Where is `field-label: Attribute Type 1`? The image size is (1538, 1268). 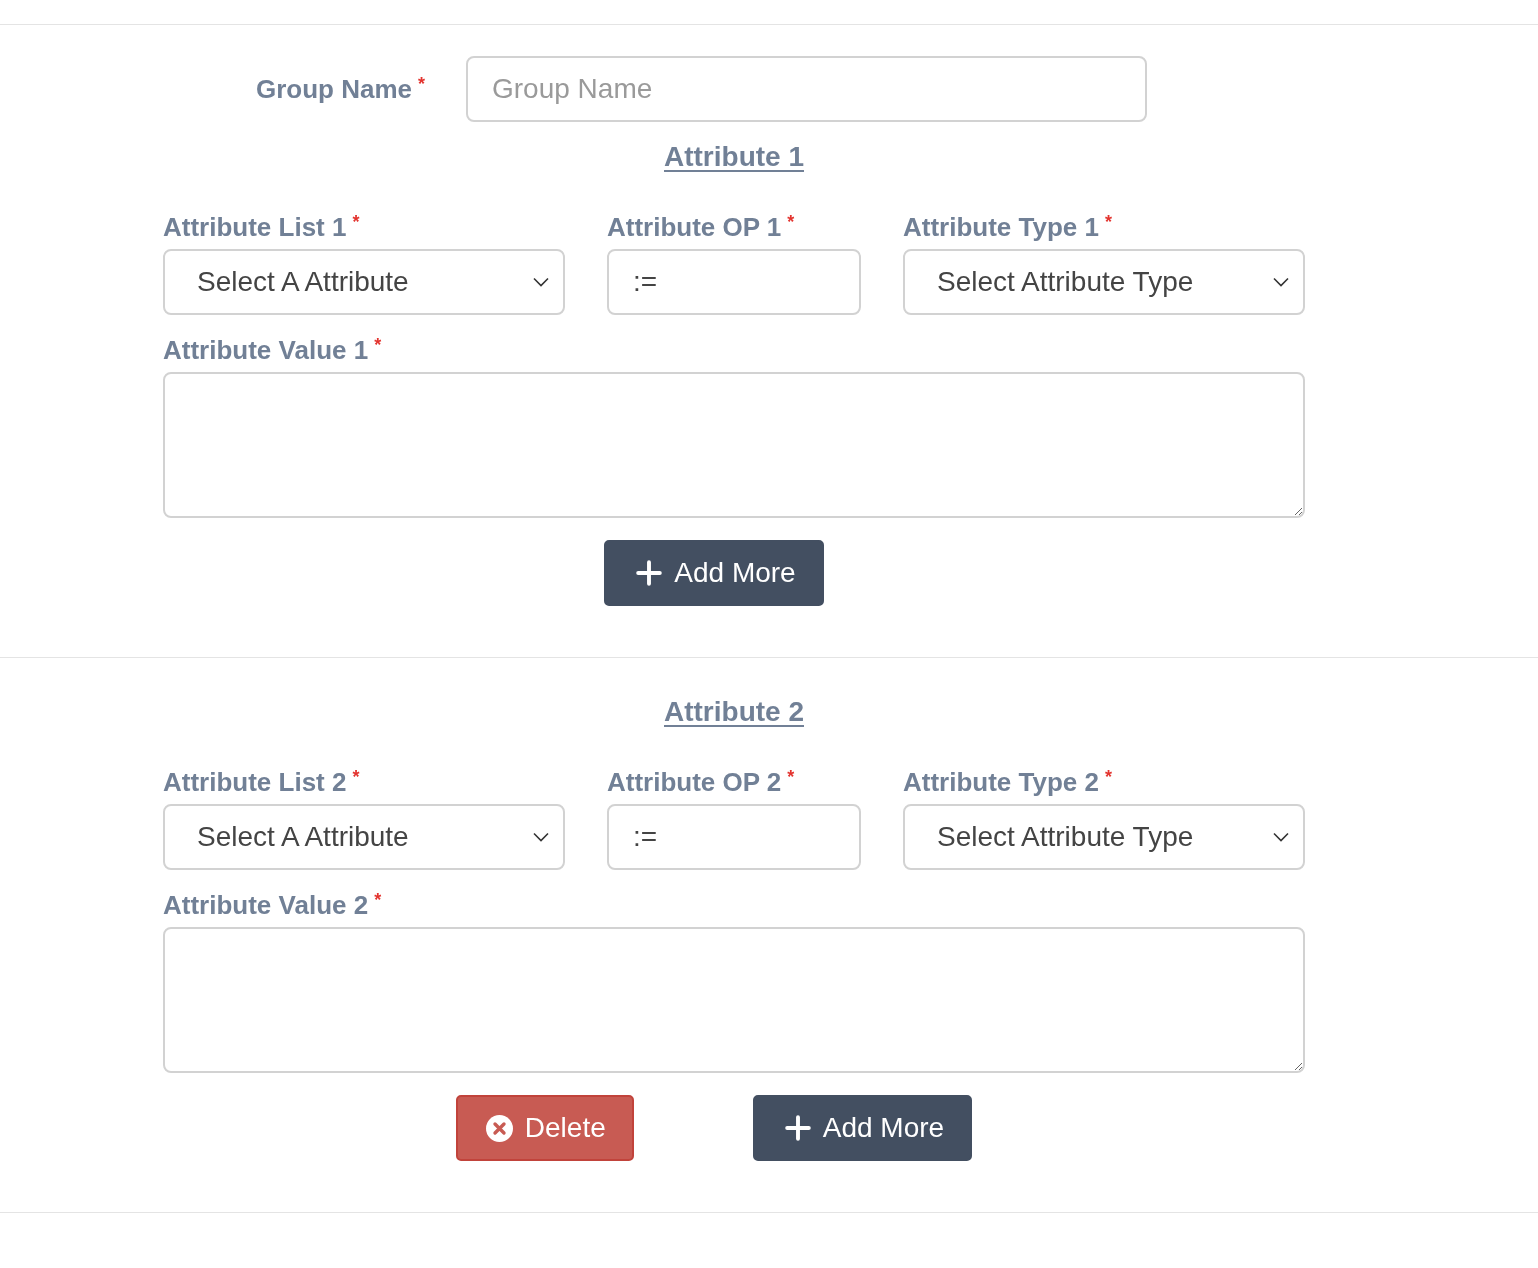
field-label: Attribute Type 1 is located at coordinates (1001, 227).